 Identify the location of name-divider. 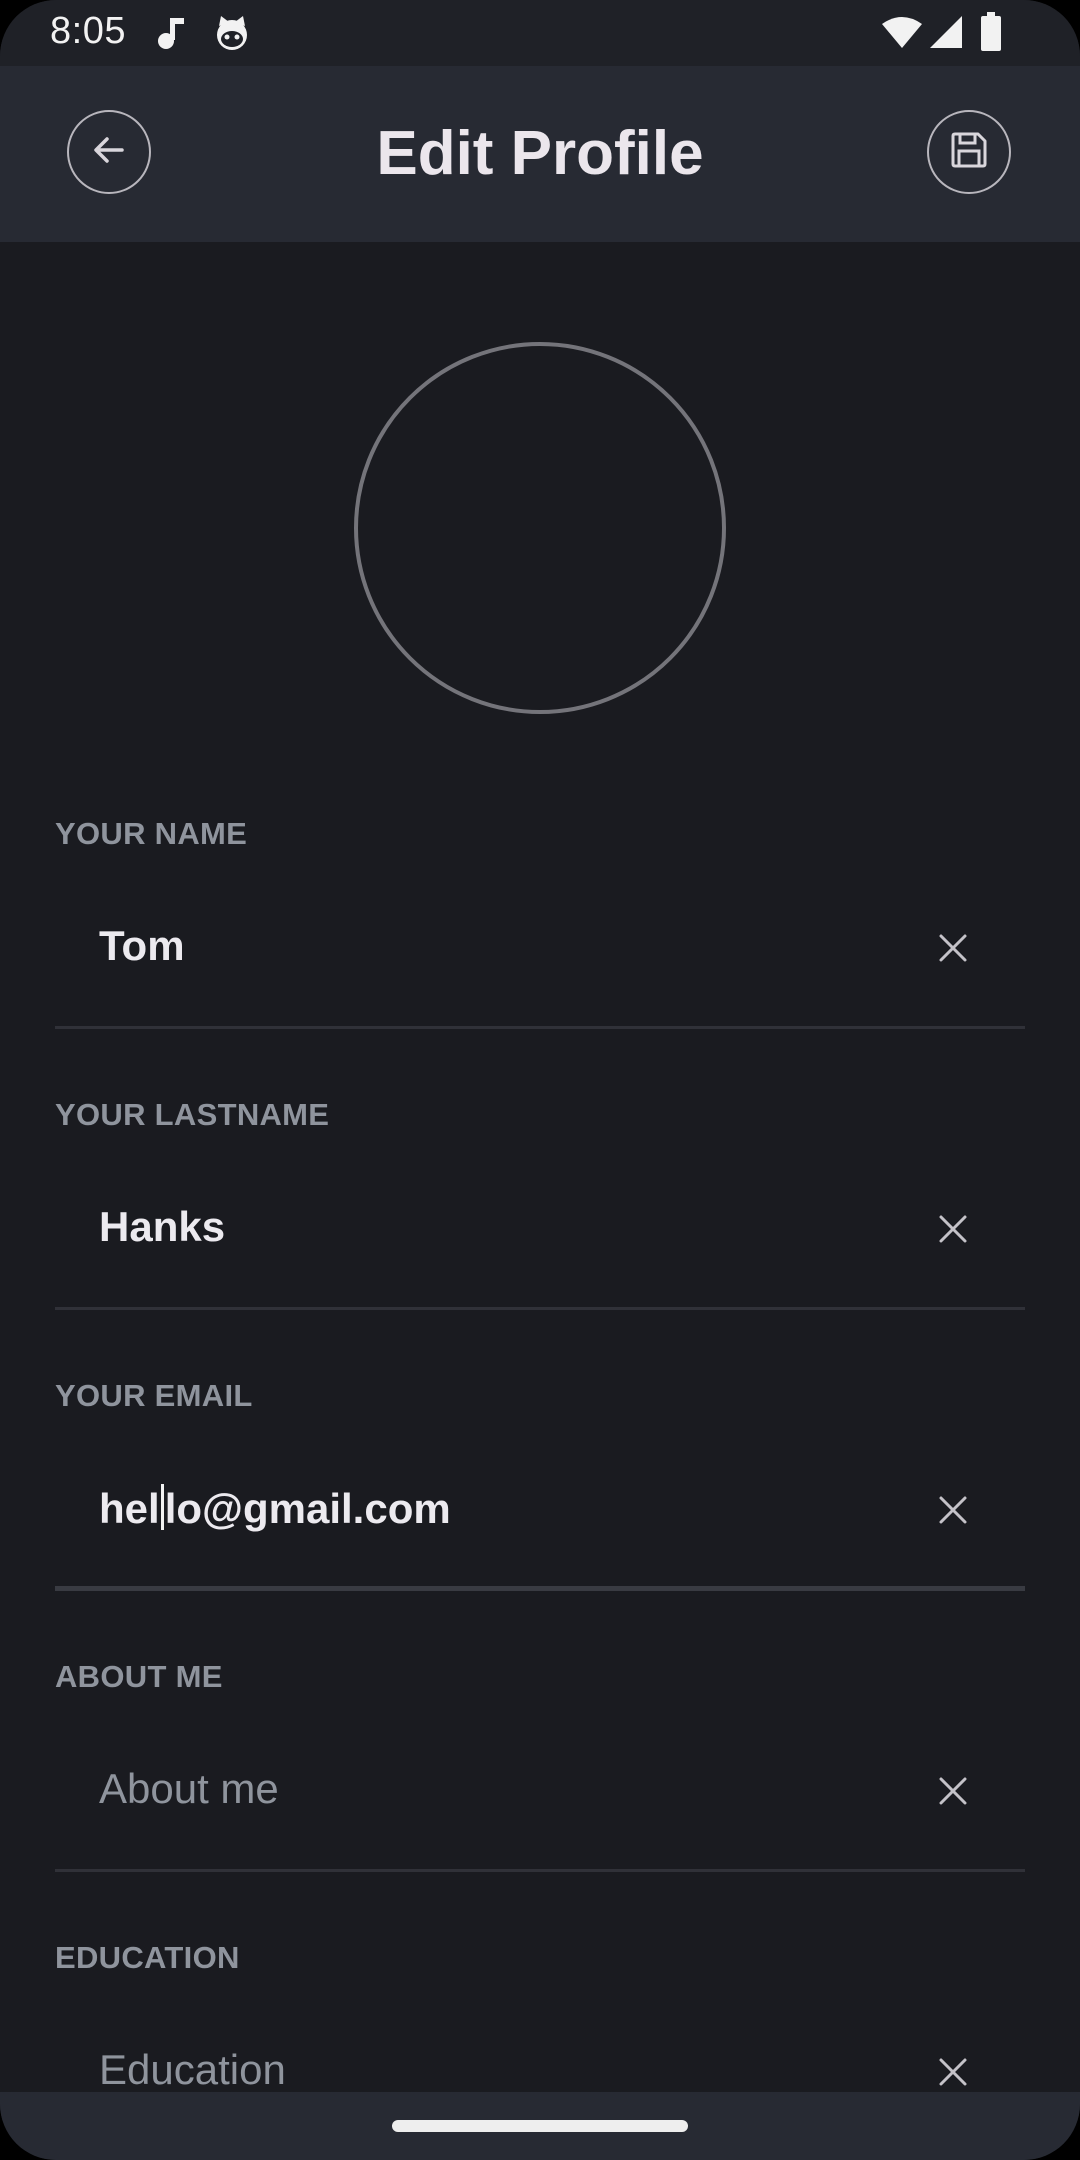
(540, 1027).